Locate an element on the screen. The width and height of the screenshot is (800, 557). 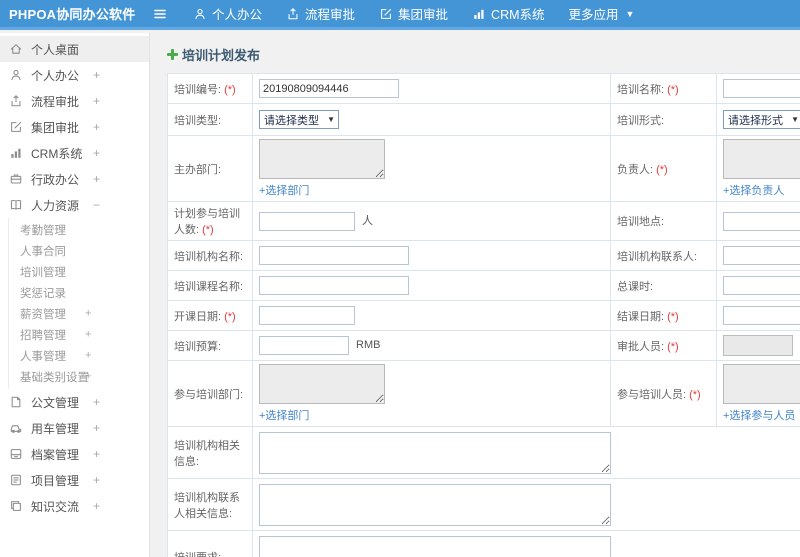
field-label: 培训机构名称: is located at coordinates (209, 256).